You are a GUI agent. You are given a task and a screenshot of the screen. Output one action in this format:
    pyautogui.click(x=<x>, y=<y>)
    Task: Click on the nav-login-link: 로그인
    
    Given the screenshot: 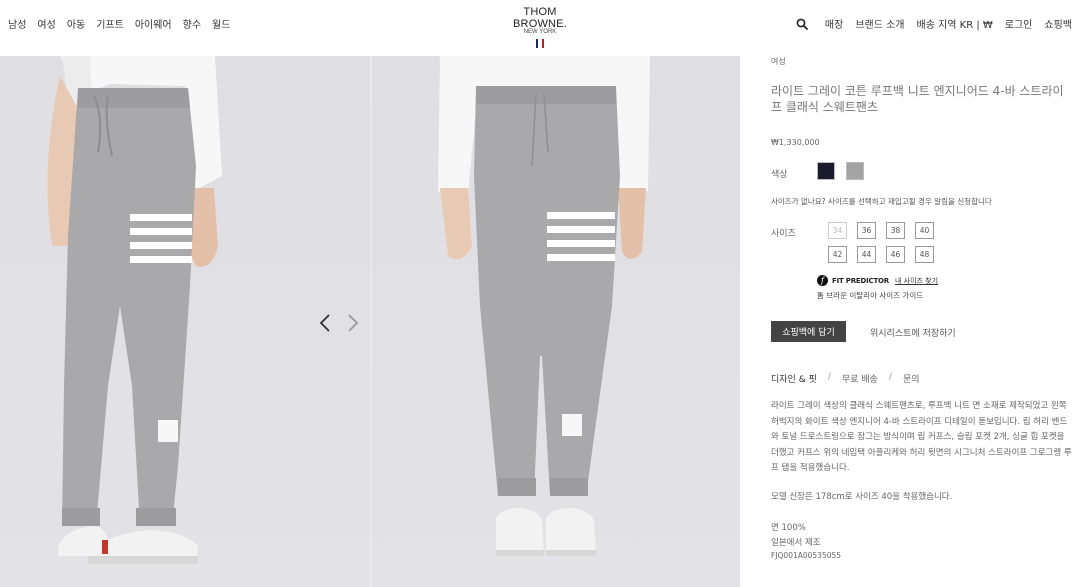 What is the action you would take?
    pyautogui.click(x=1019, y=23)
    